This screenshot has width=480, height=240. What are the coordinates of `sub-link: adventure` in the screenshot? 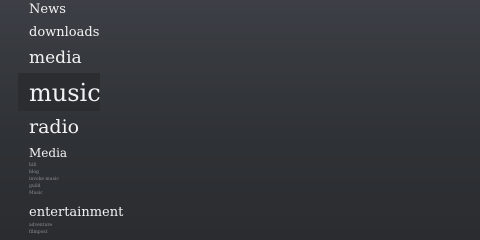 It's located at (40, 226).